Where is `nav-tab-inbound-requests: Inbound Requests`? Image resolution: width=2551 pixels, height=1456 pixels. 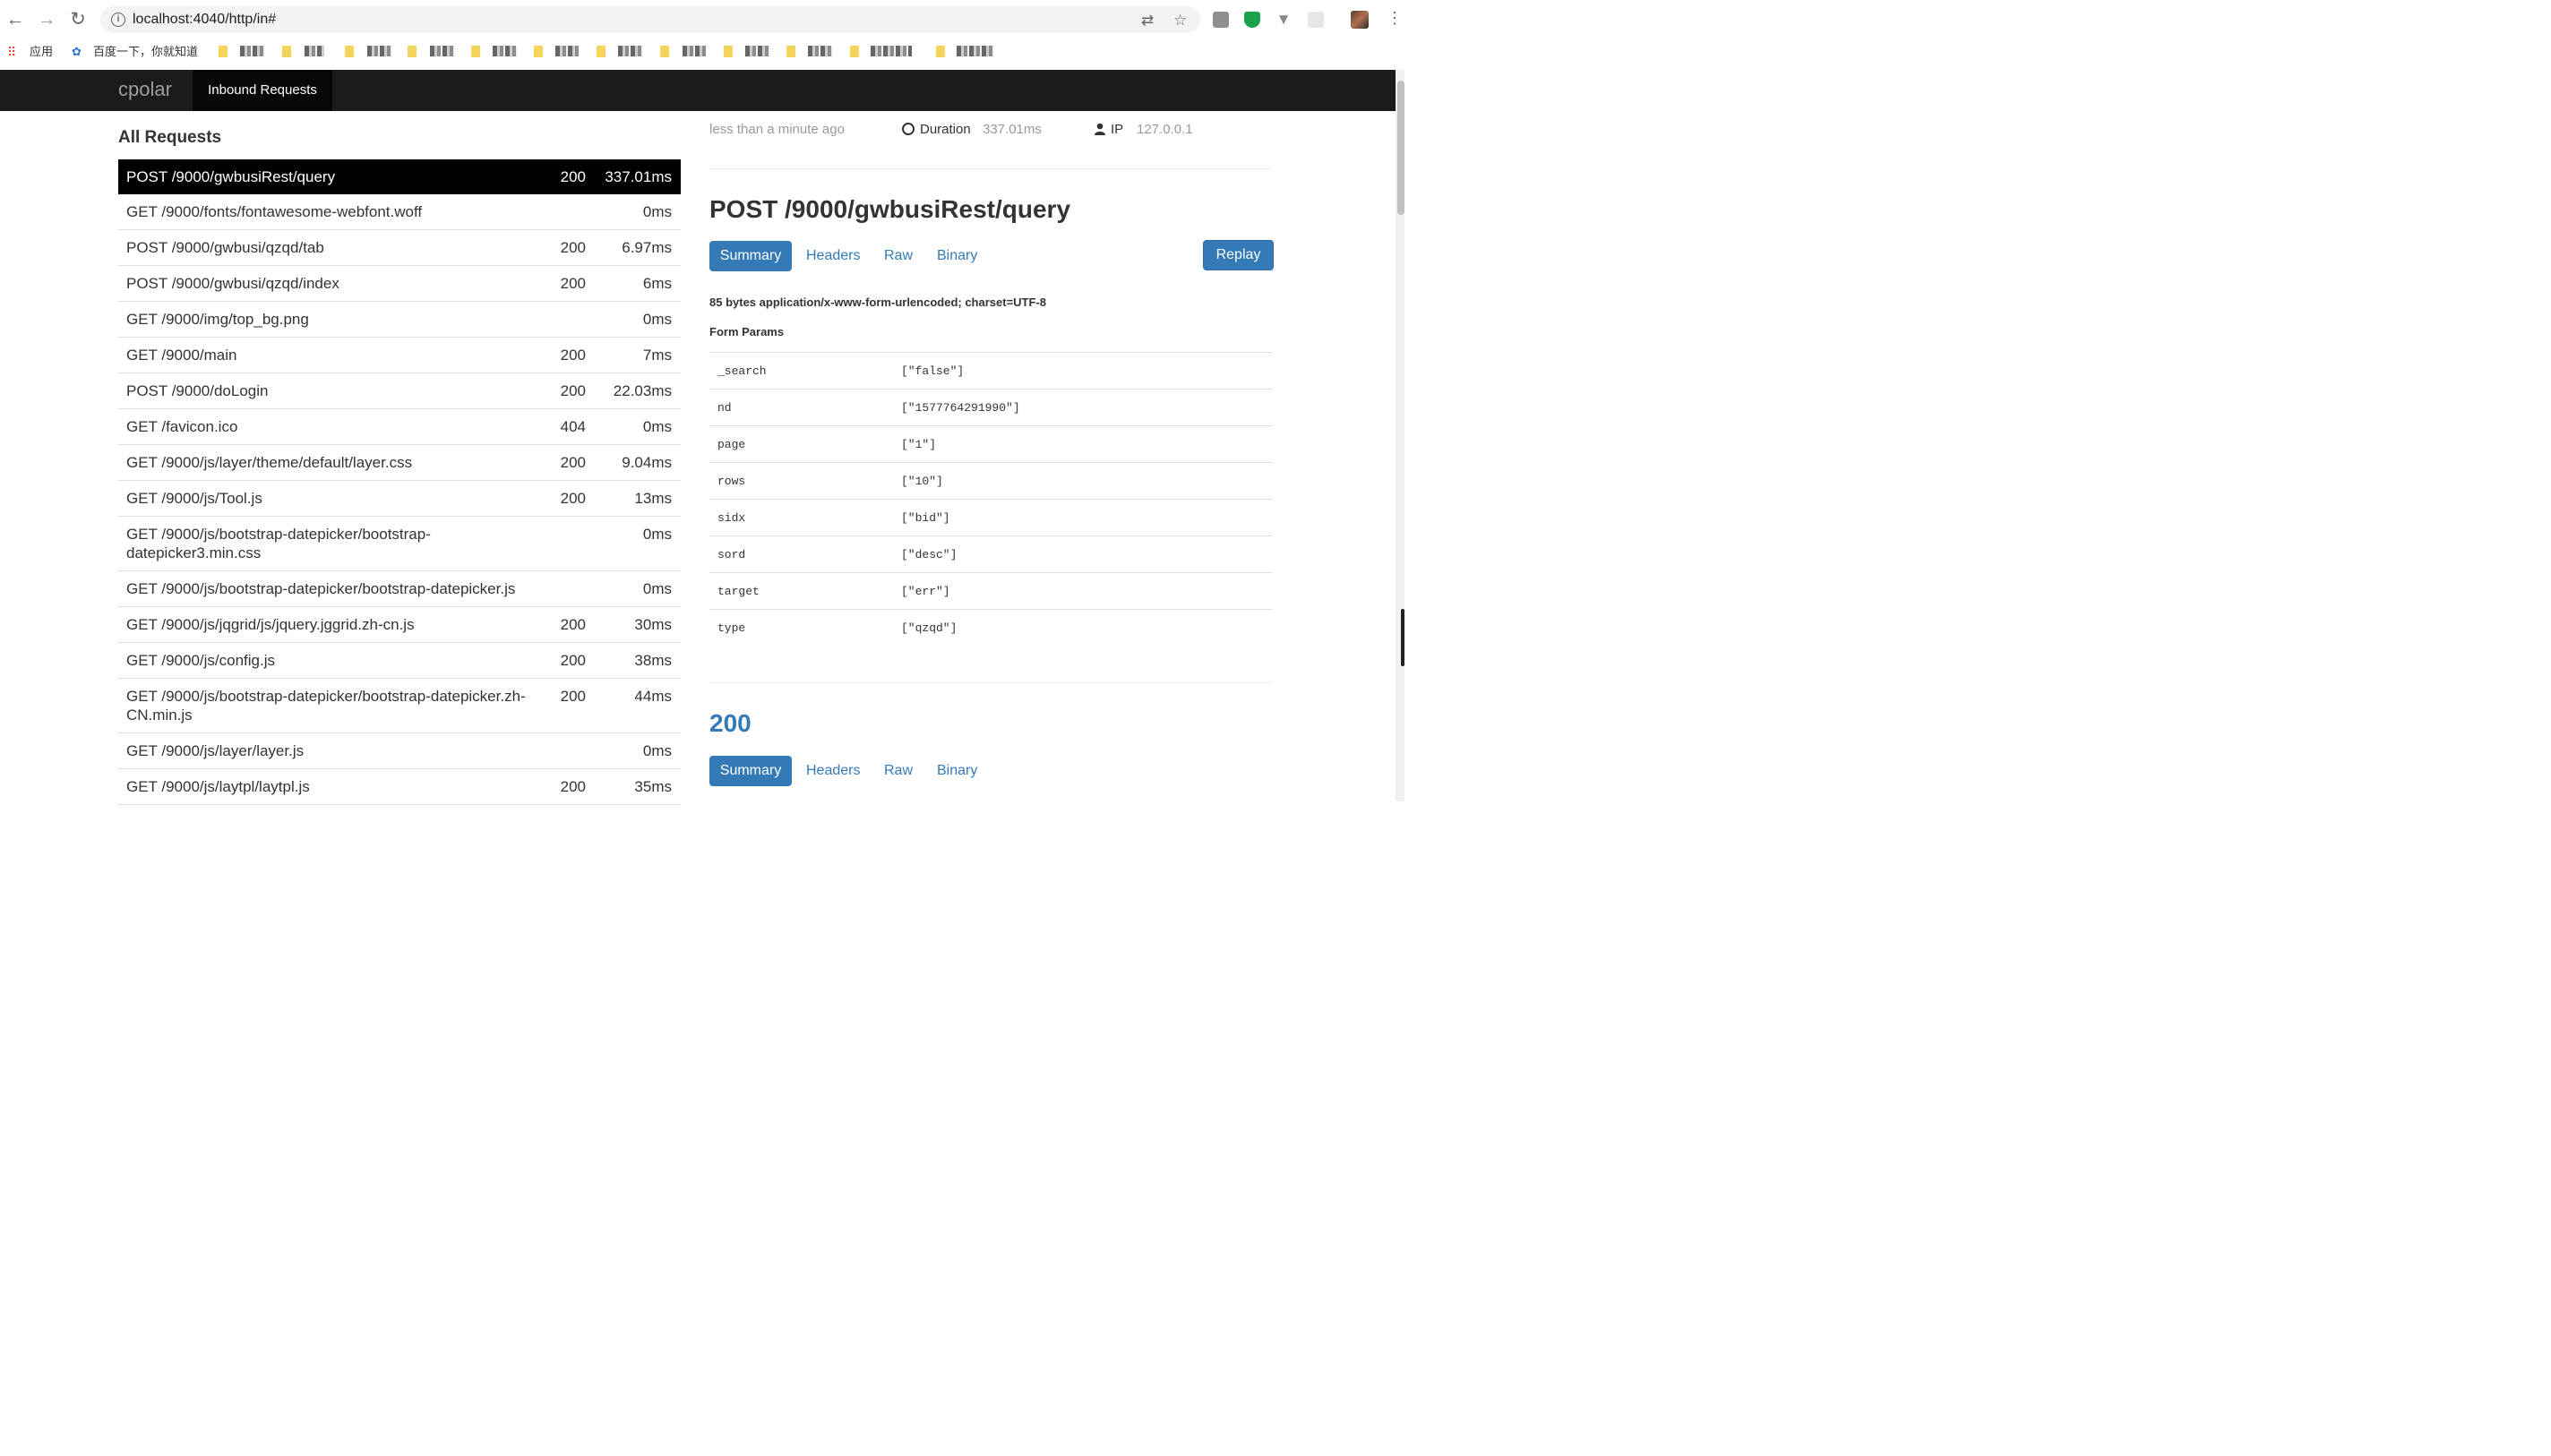 nav-tab-inbound-requests: Inbound Requests is located at coordinates (262, 90).